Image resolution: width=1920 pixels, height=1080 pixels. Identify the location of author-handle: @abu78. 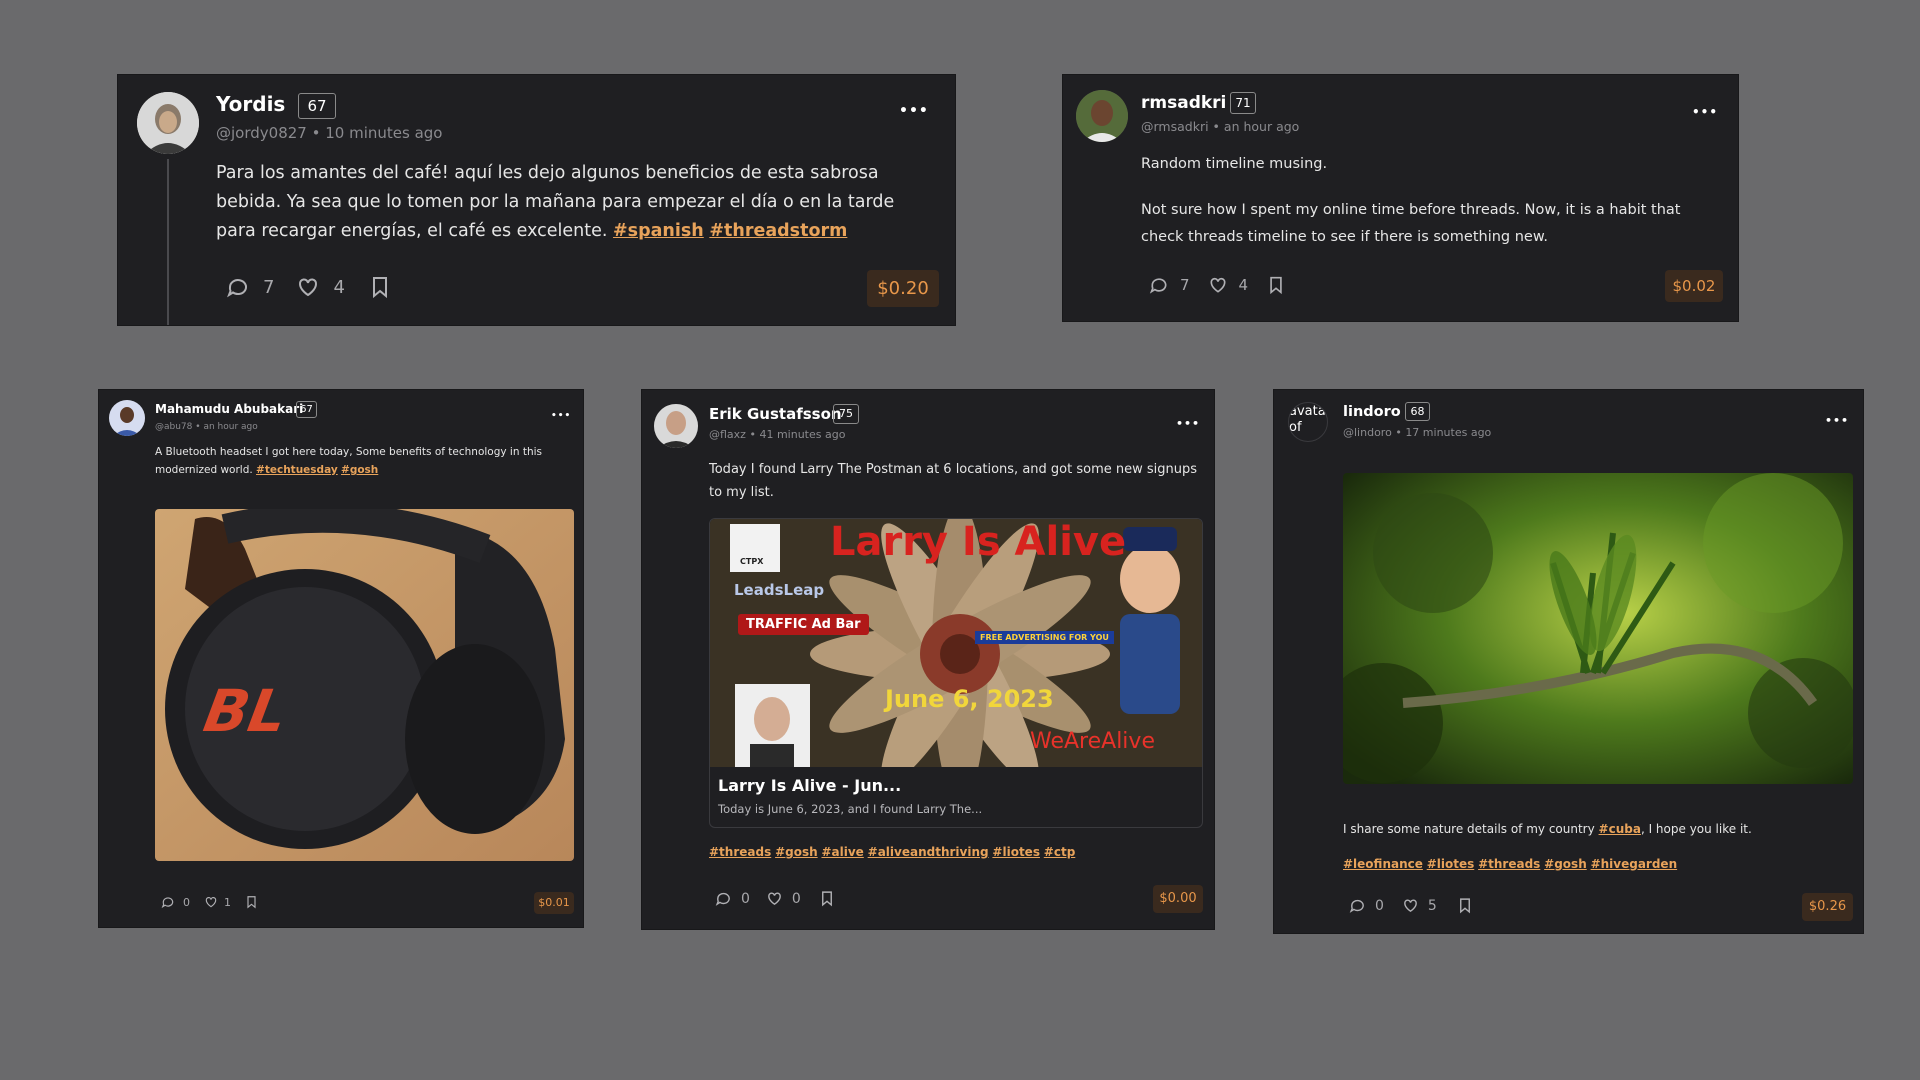
(173, 427).